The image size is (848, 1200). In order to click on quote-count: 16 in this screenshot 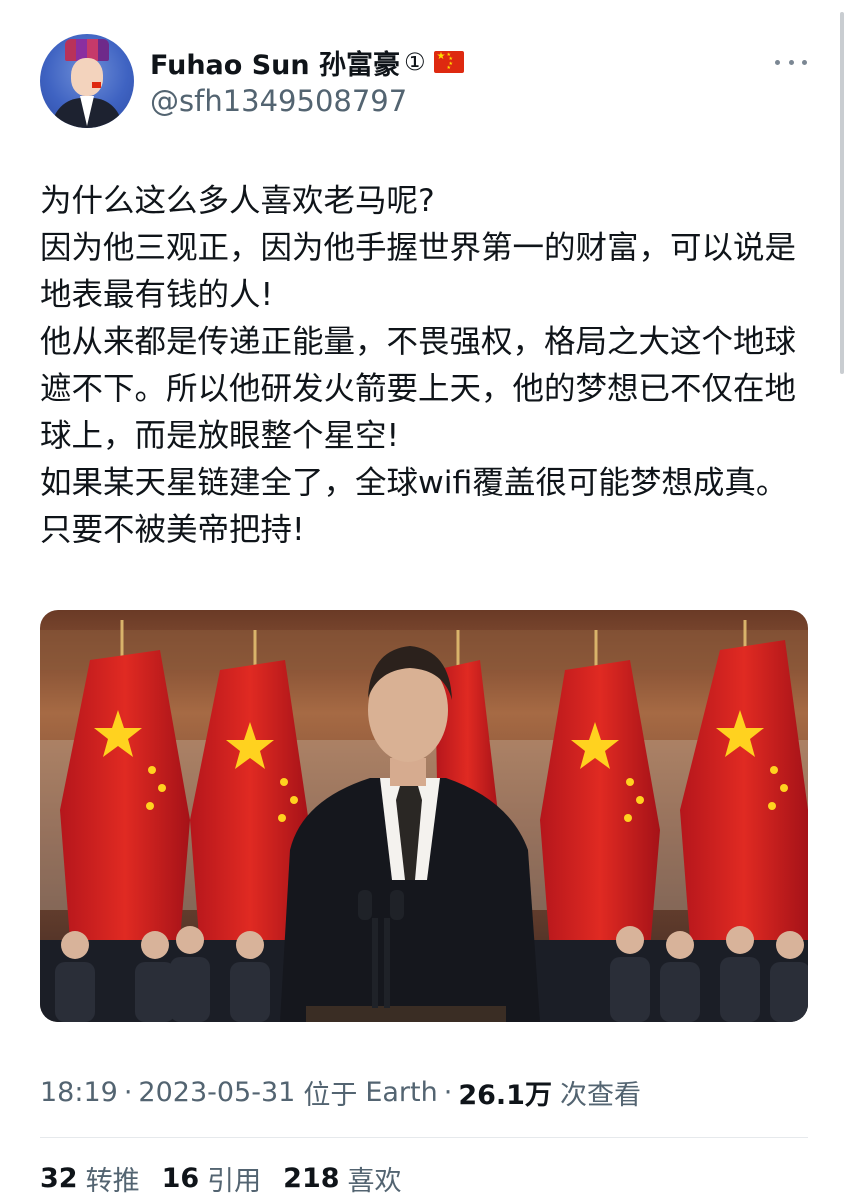, I will do `click(180, 1178)`.